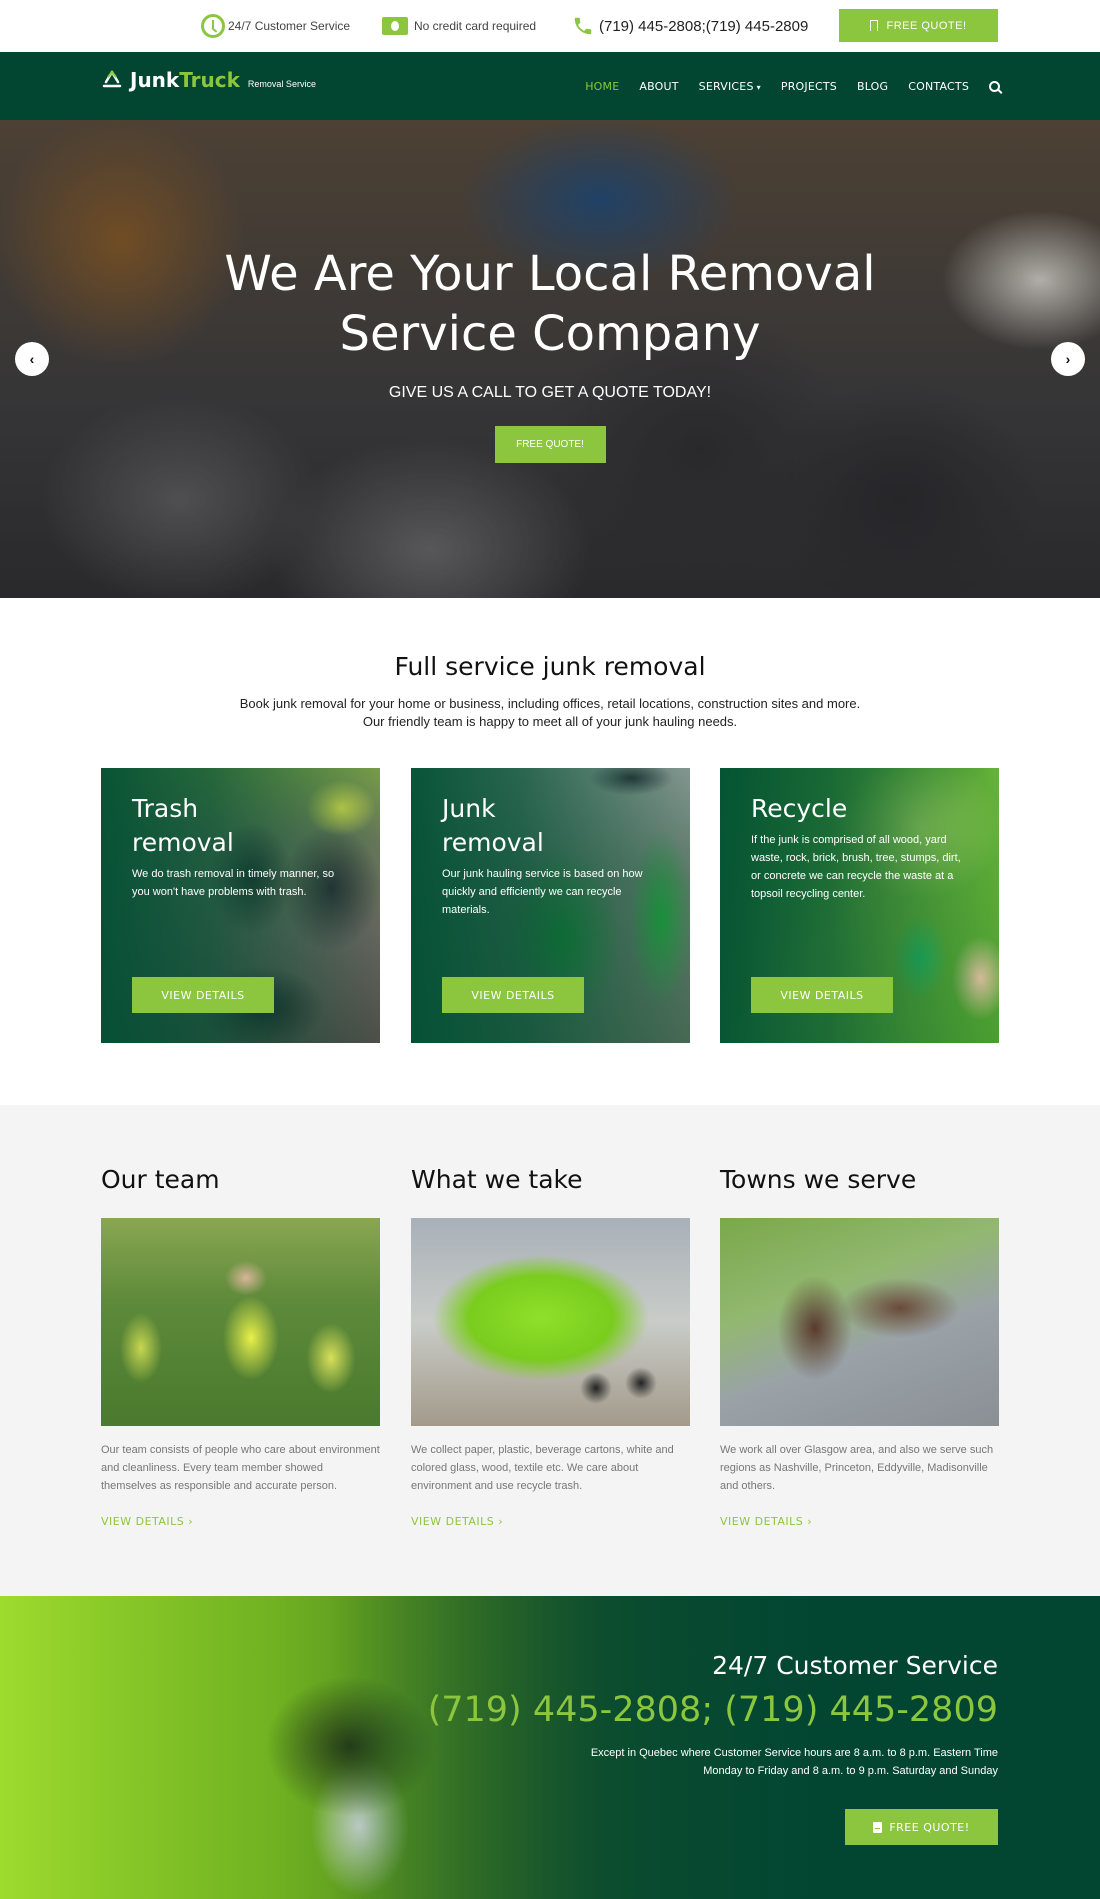 Image resolution: width=1100 pixels, height=1899 pixels. I want to click on phone-info: (719) 445-2808;(719) 445-2809, so click(690, 26).